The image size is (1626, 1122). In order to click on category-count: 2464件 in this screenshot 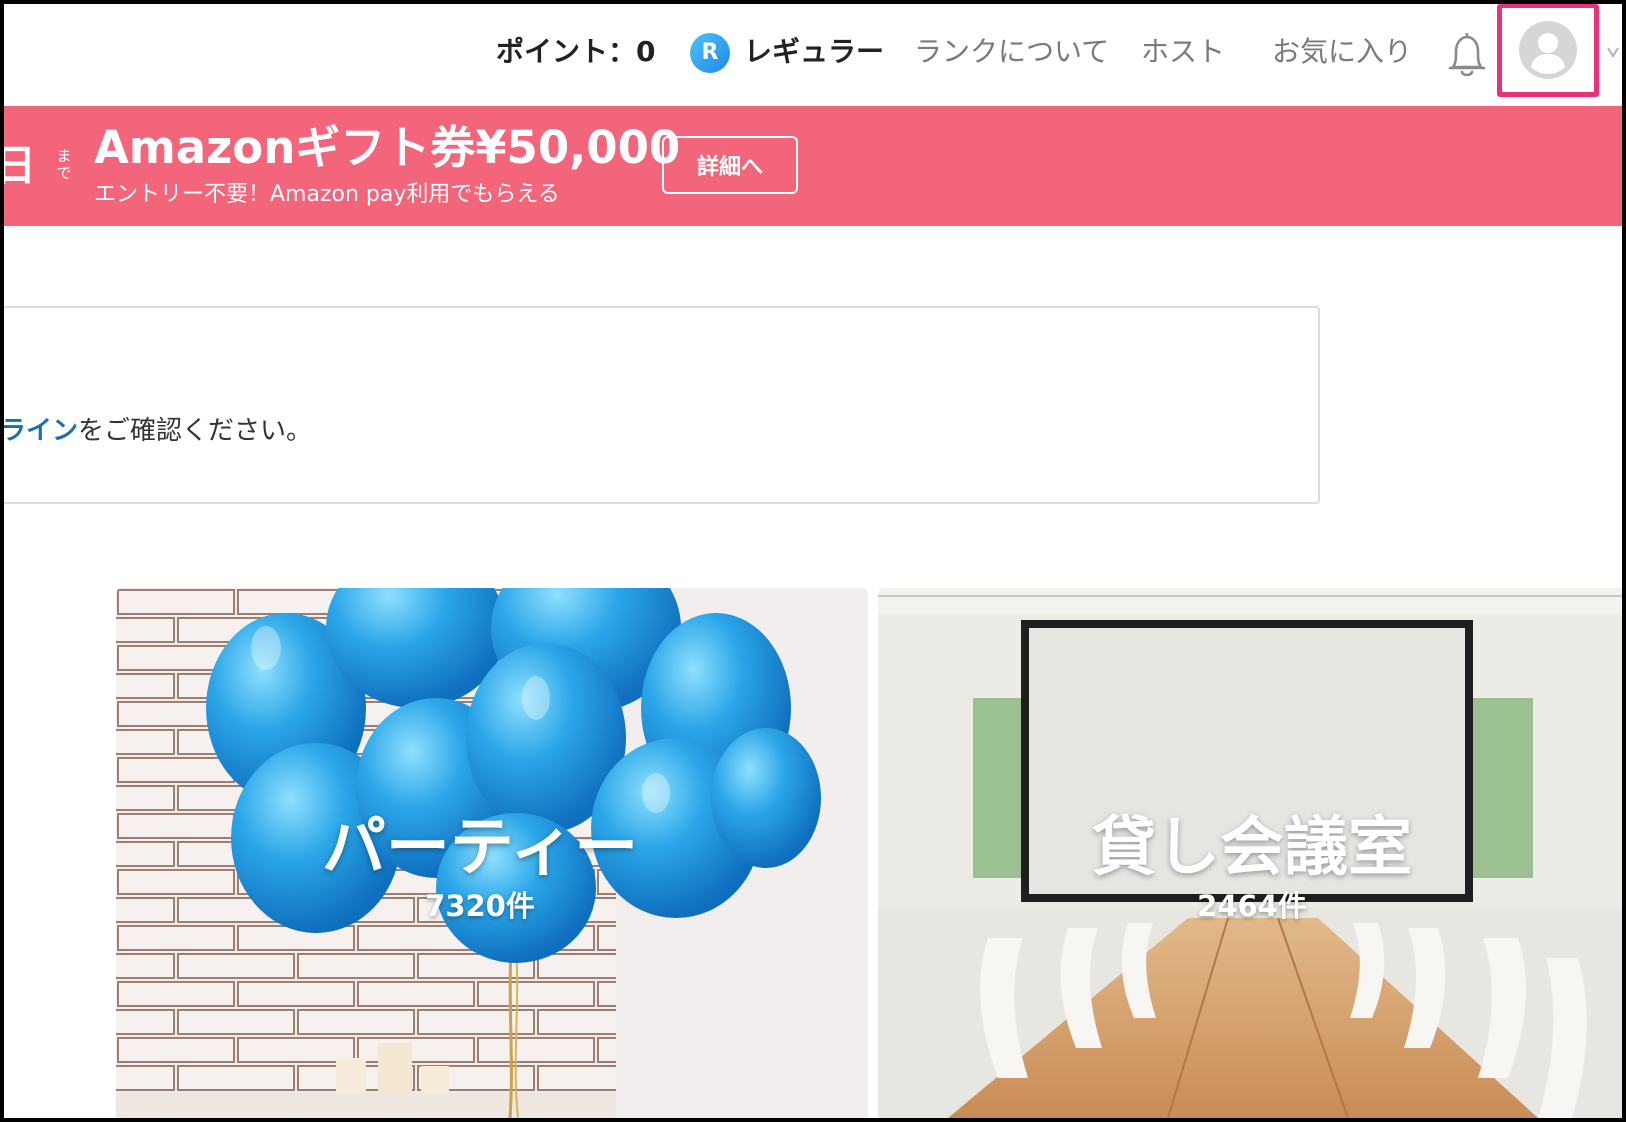, I will do `click(1252, 906)`.